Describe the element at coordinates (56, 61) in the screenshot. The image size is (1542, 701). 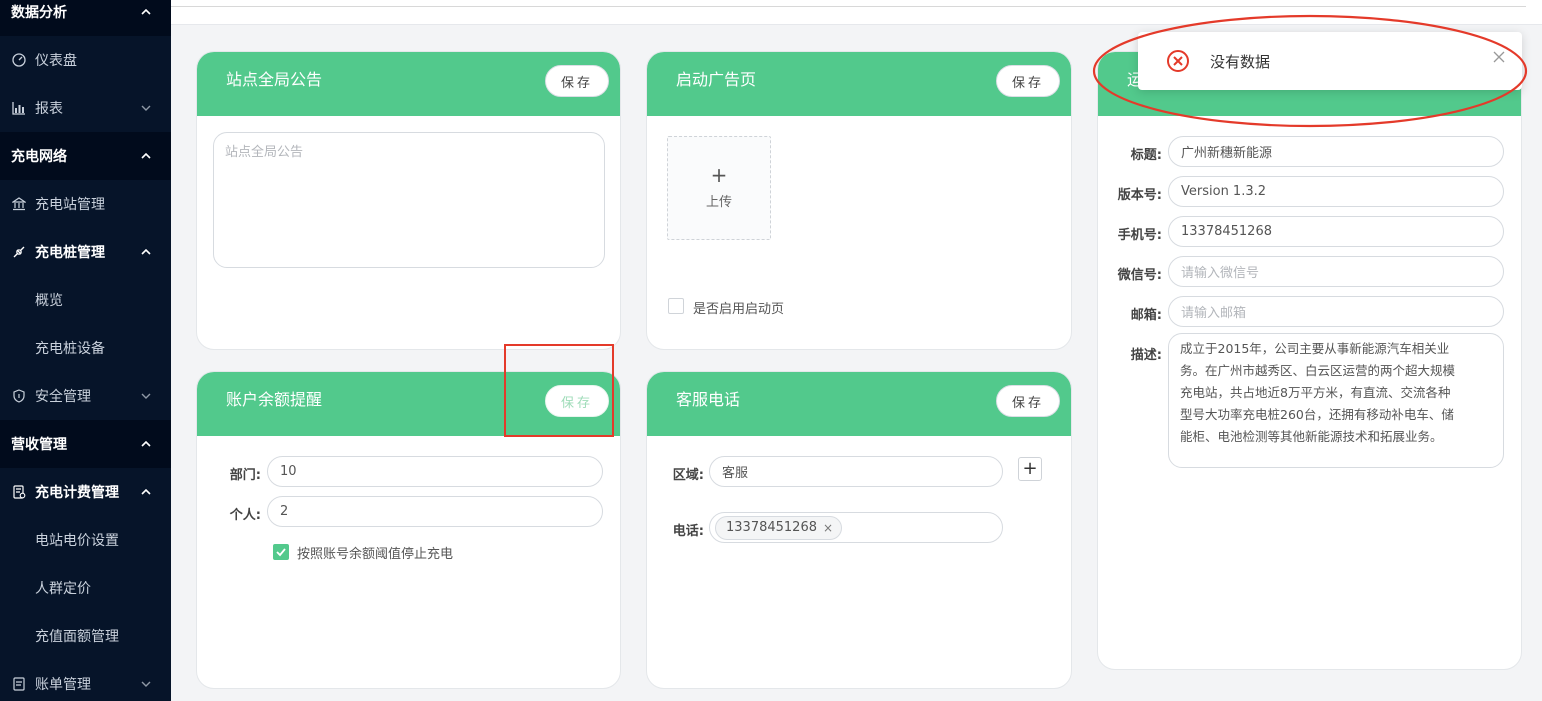
I see `sidebar-item-label: 仪表盘` at that location.